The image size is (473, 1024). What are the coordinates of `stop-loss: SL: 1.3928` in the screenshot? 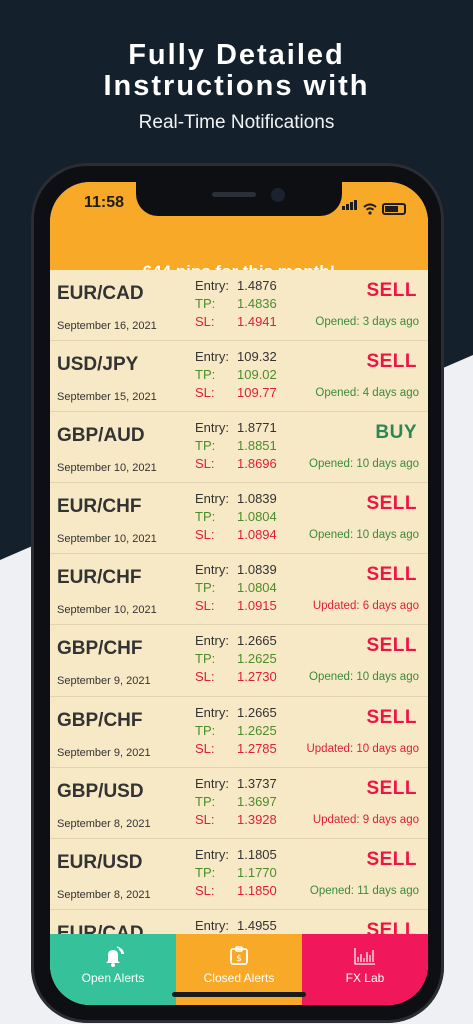 It's located at (236, 819).